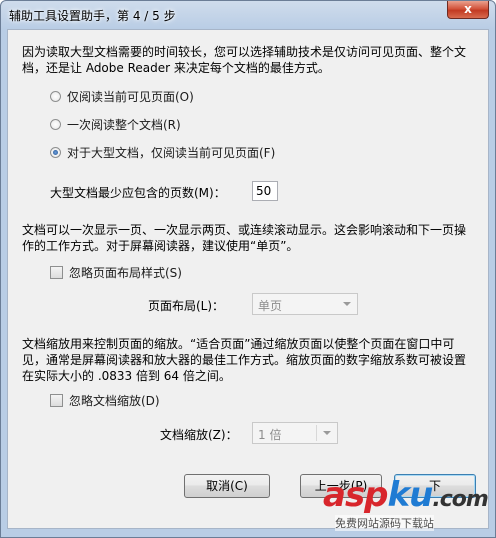 This screenshot has height=538, width=496. Describe the element at coordinates (435, 486) in the screenshot. I see `next-button: 下` at that location.